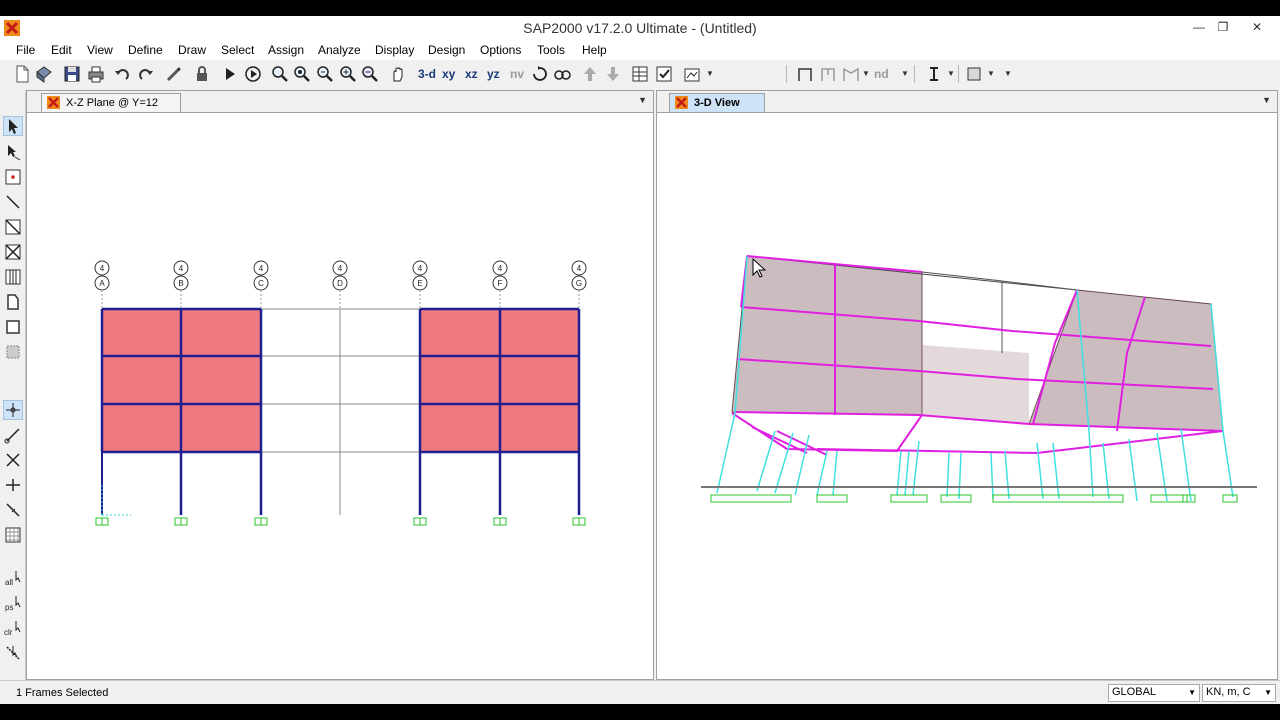  Describe the element at coordinates (237, 50) in the screenshot. I see `menu-select: Select` at that location.